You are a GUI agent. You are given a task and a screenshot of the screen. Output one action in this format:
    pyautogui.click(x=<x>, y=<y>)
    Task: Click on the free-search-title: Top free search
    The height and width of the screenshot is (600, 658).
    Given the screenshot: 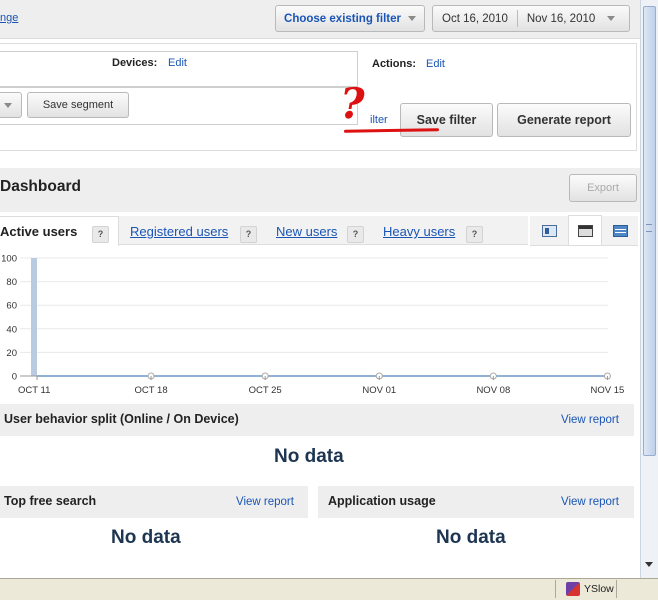 What is the action you would take?
    pyautogui.click(x=50, y=501)
    